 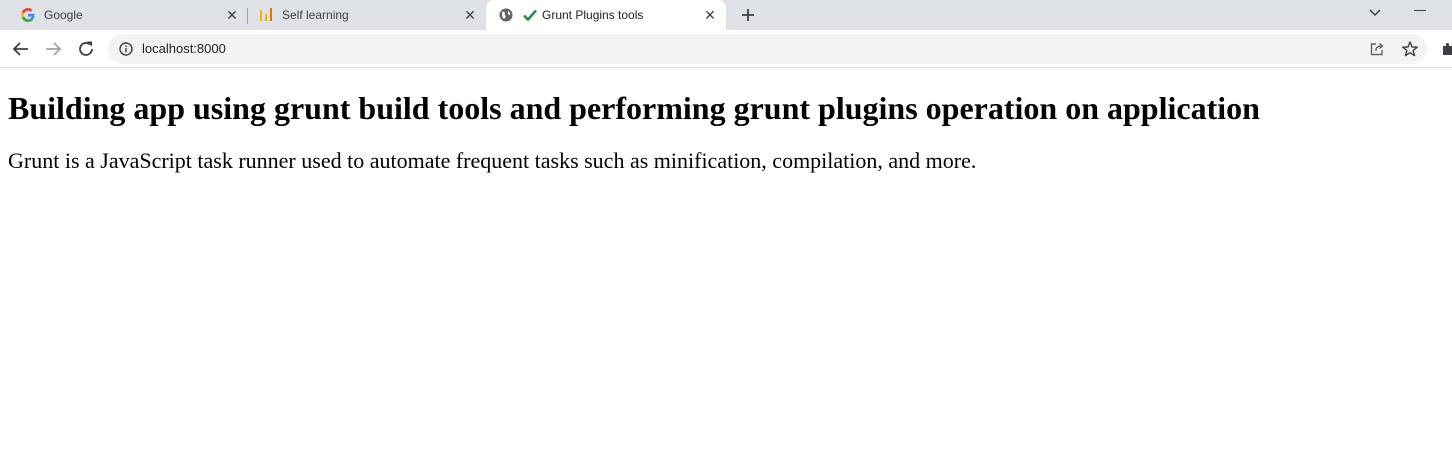 What do you see at coordinates (1410, 49) in the screenshot?
I see `bookmark-star-icon` at bounding box center [1410, 49].